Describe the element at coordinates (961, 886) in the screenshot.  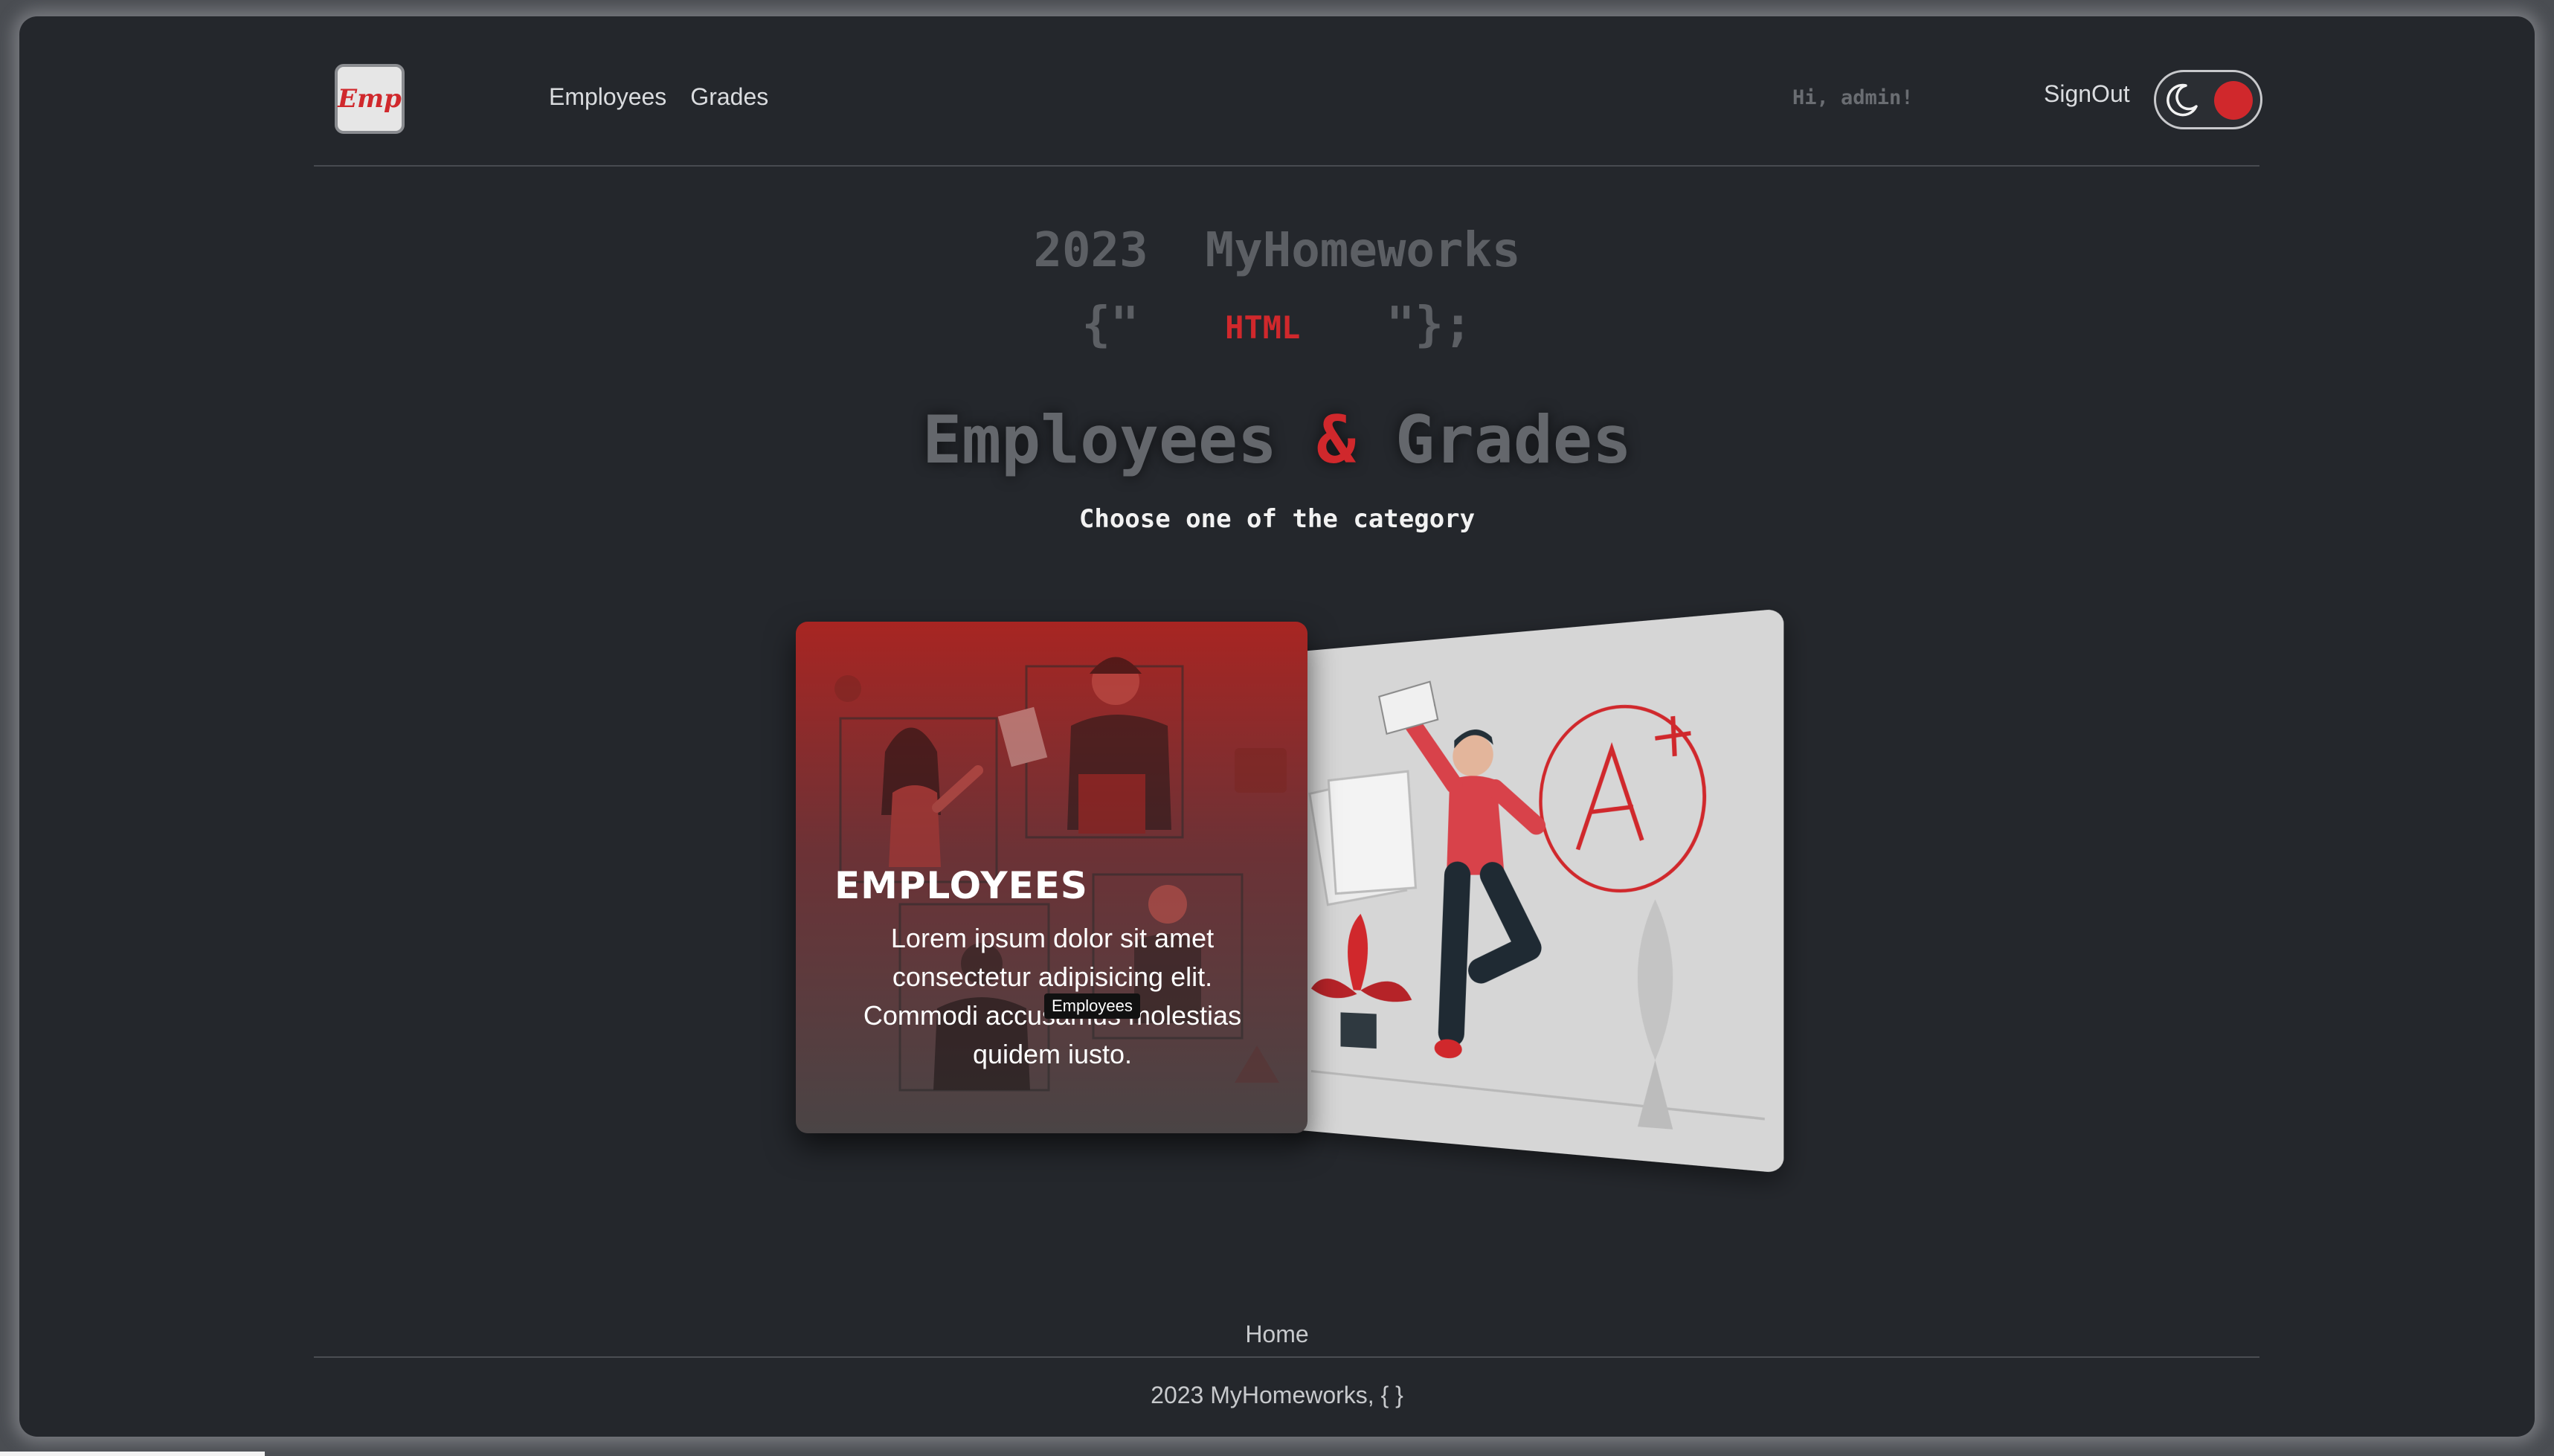
I see `employees-card-title: EMPLOYEES` at that location.